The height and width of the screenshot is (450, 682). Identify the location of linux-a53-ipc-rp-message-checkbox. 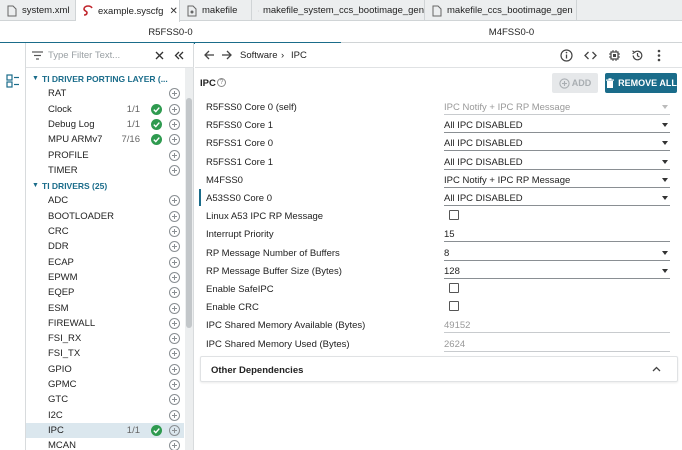
(454, 215).